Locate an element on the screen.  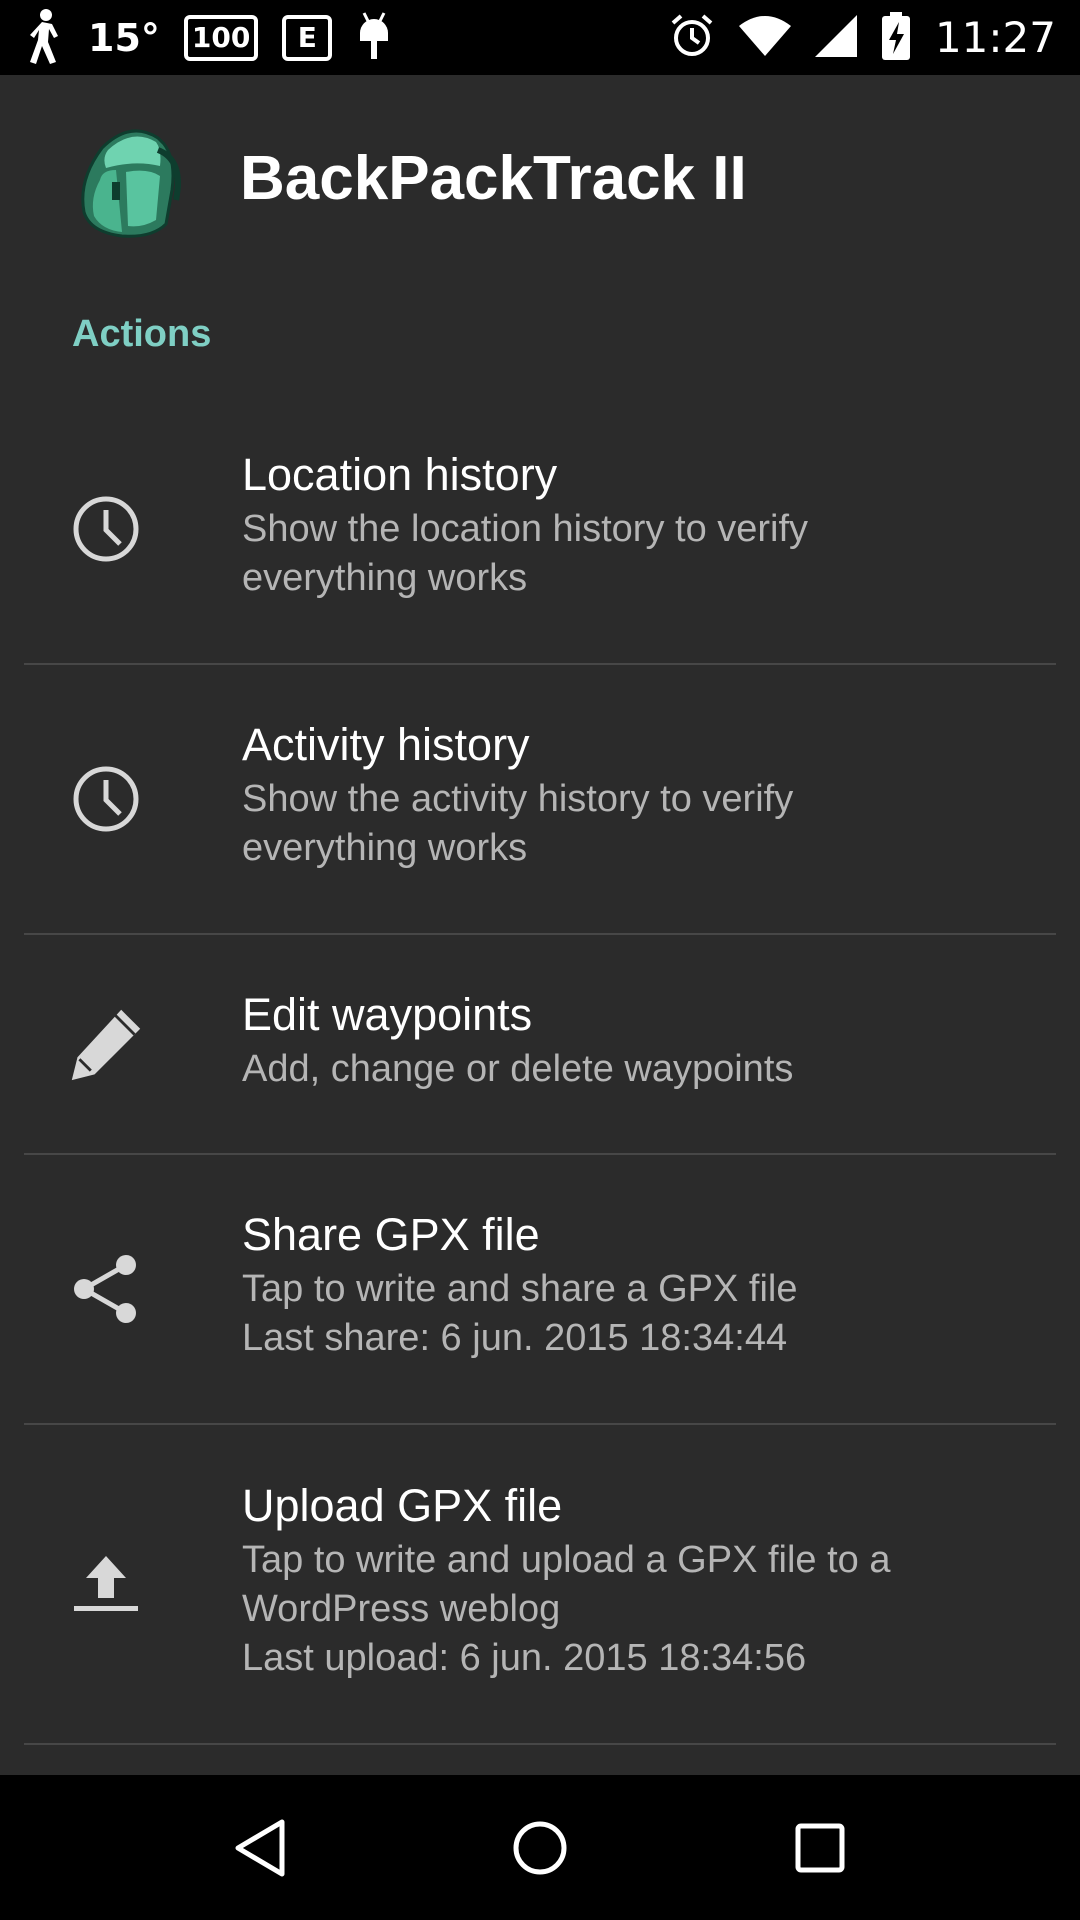
temperature-text: 15° is located at coordinates (124, 37).